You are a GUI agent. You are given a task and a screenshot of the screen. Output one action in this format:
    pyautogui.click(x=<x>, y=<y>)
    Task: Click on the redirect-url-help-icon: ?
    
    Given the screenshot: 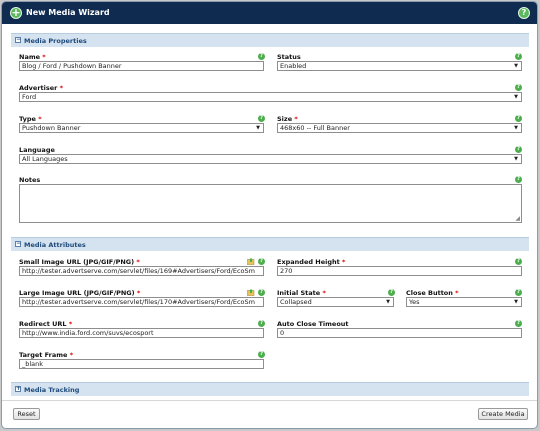 What is the action you would take?
    pyautogui.click(x=261, y=323)
    